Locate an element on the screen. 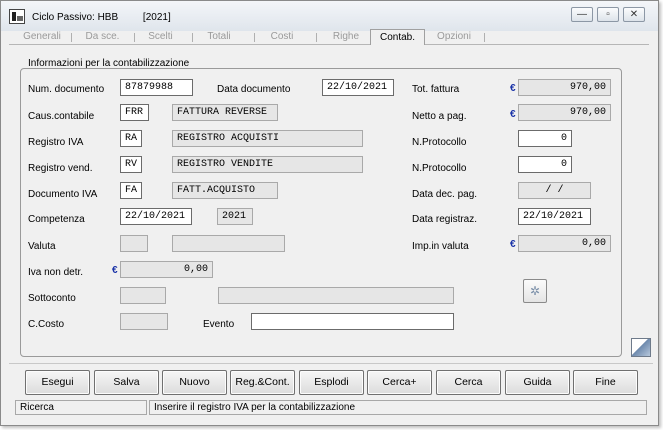 This screenshot has width=663, height=430. registro-iva-desc-field: REGISTRO ACQUISTI is located at coordinates (267, 138).